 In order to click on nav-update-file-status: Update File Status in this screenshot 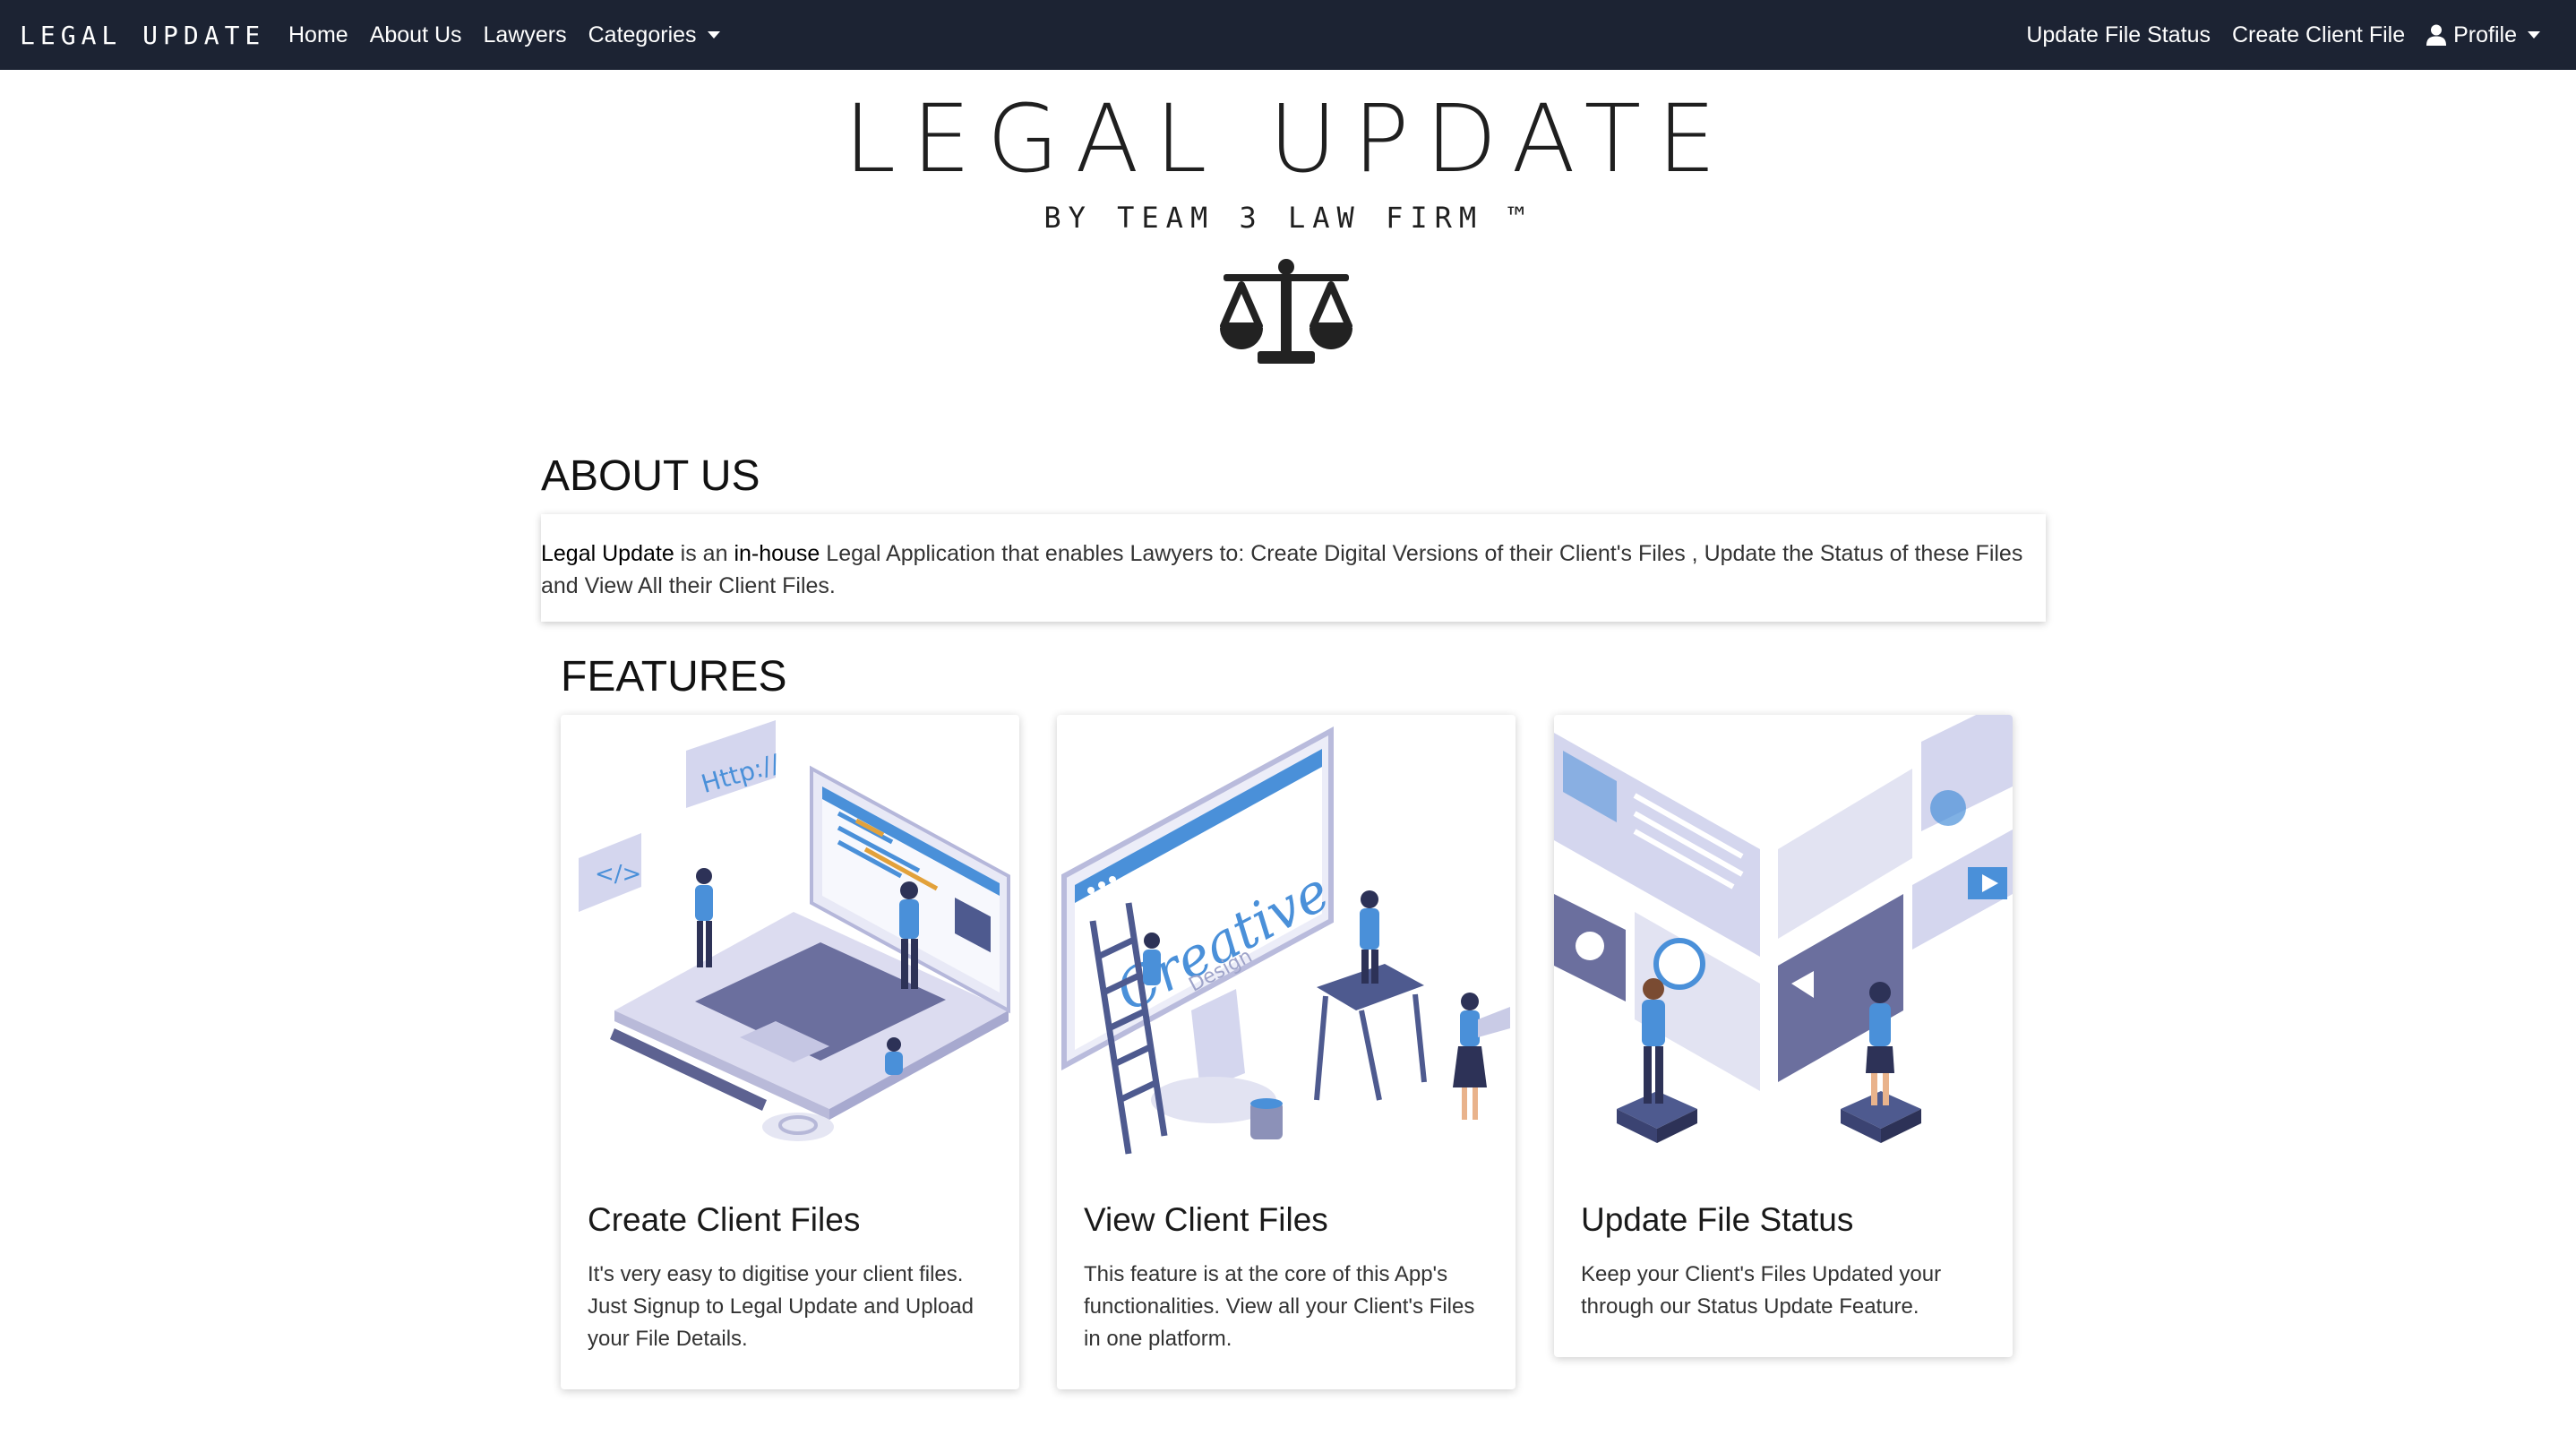, I will do `click(2118, 35)`.